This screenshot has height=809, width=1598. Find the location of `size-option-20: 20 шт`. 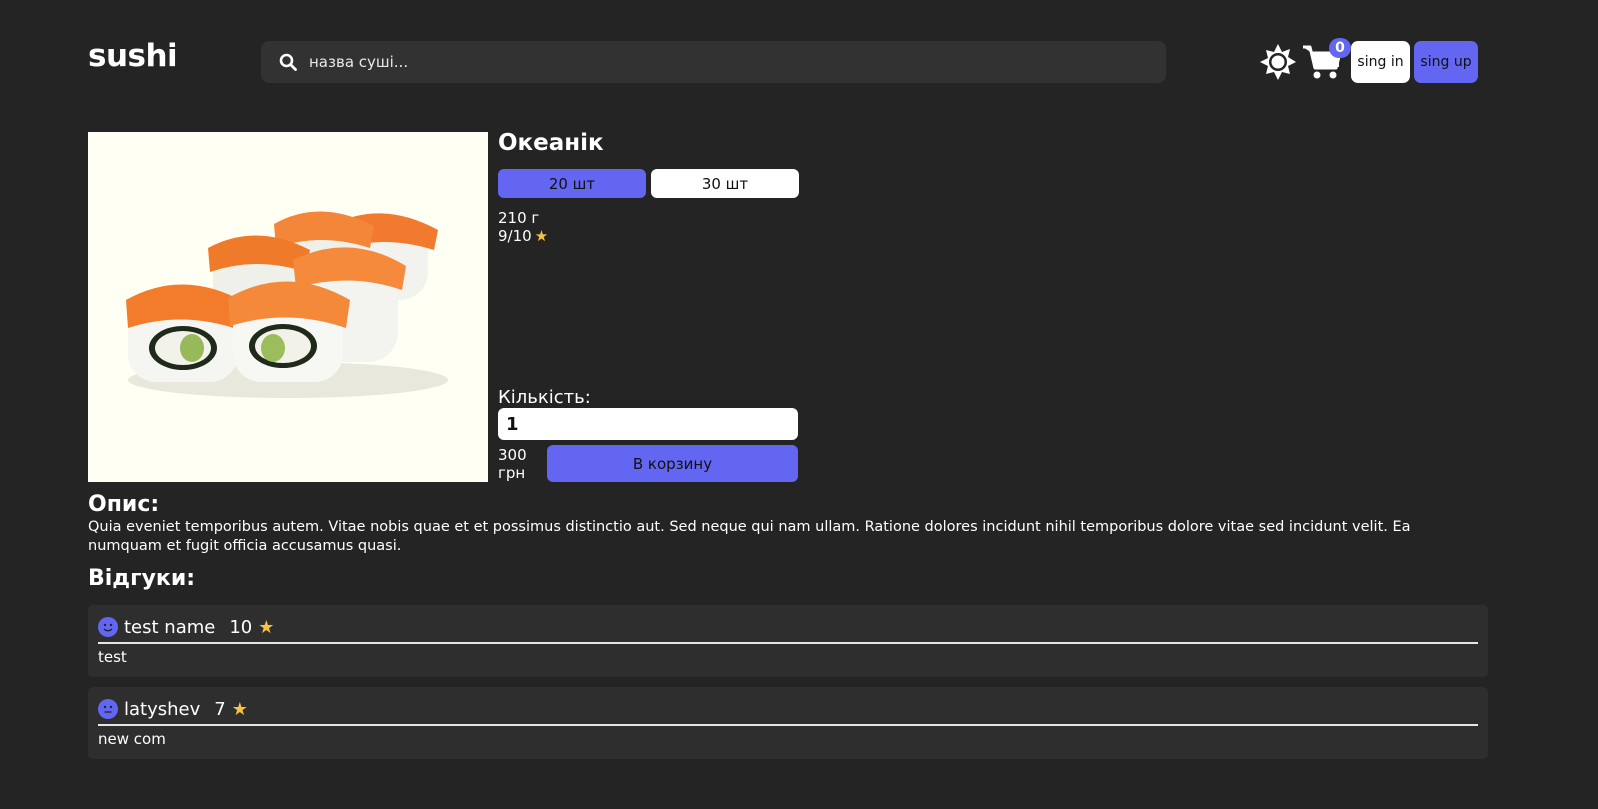

size-option-20: 20 шт is located at coordinates (572, 183).